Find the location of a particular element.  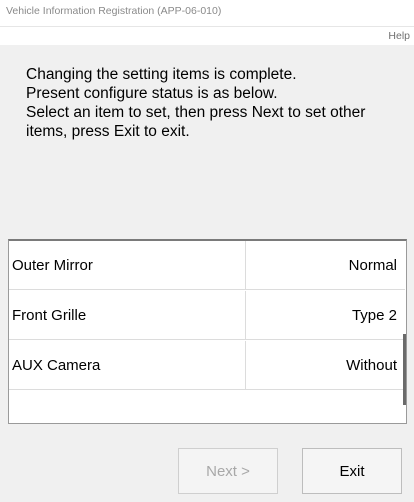

message-line-4: items, press Exit to exit. is located at coordinates (108, 131).